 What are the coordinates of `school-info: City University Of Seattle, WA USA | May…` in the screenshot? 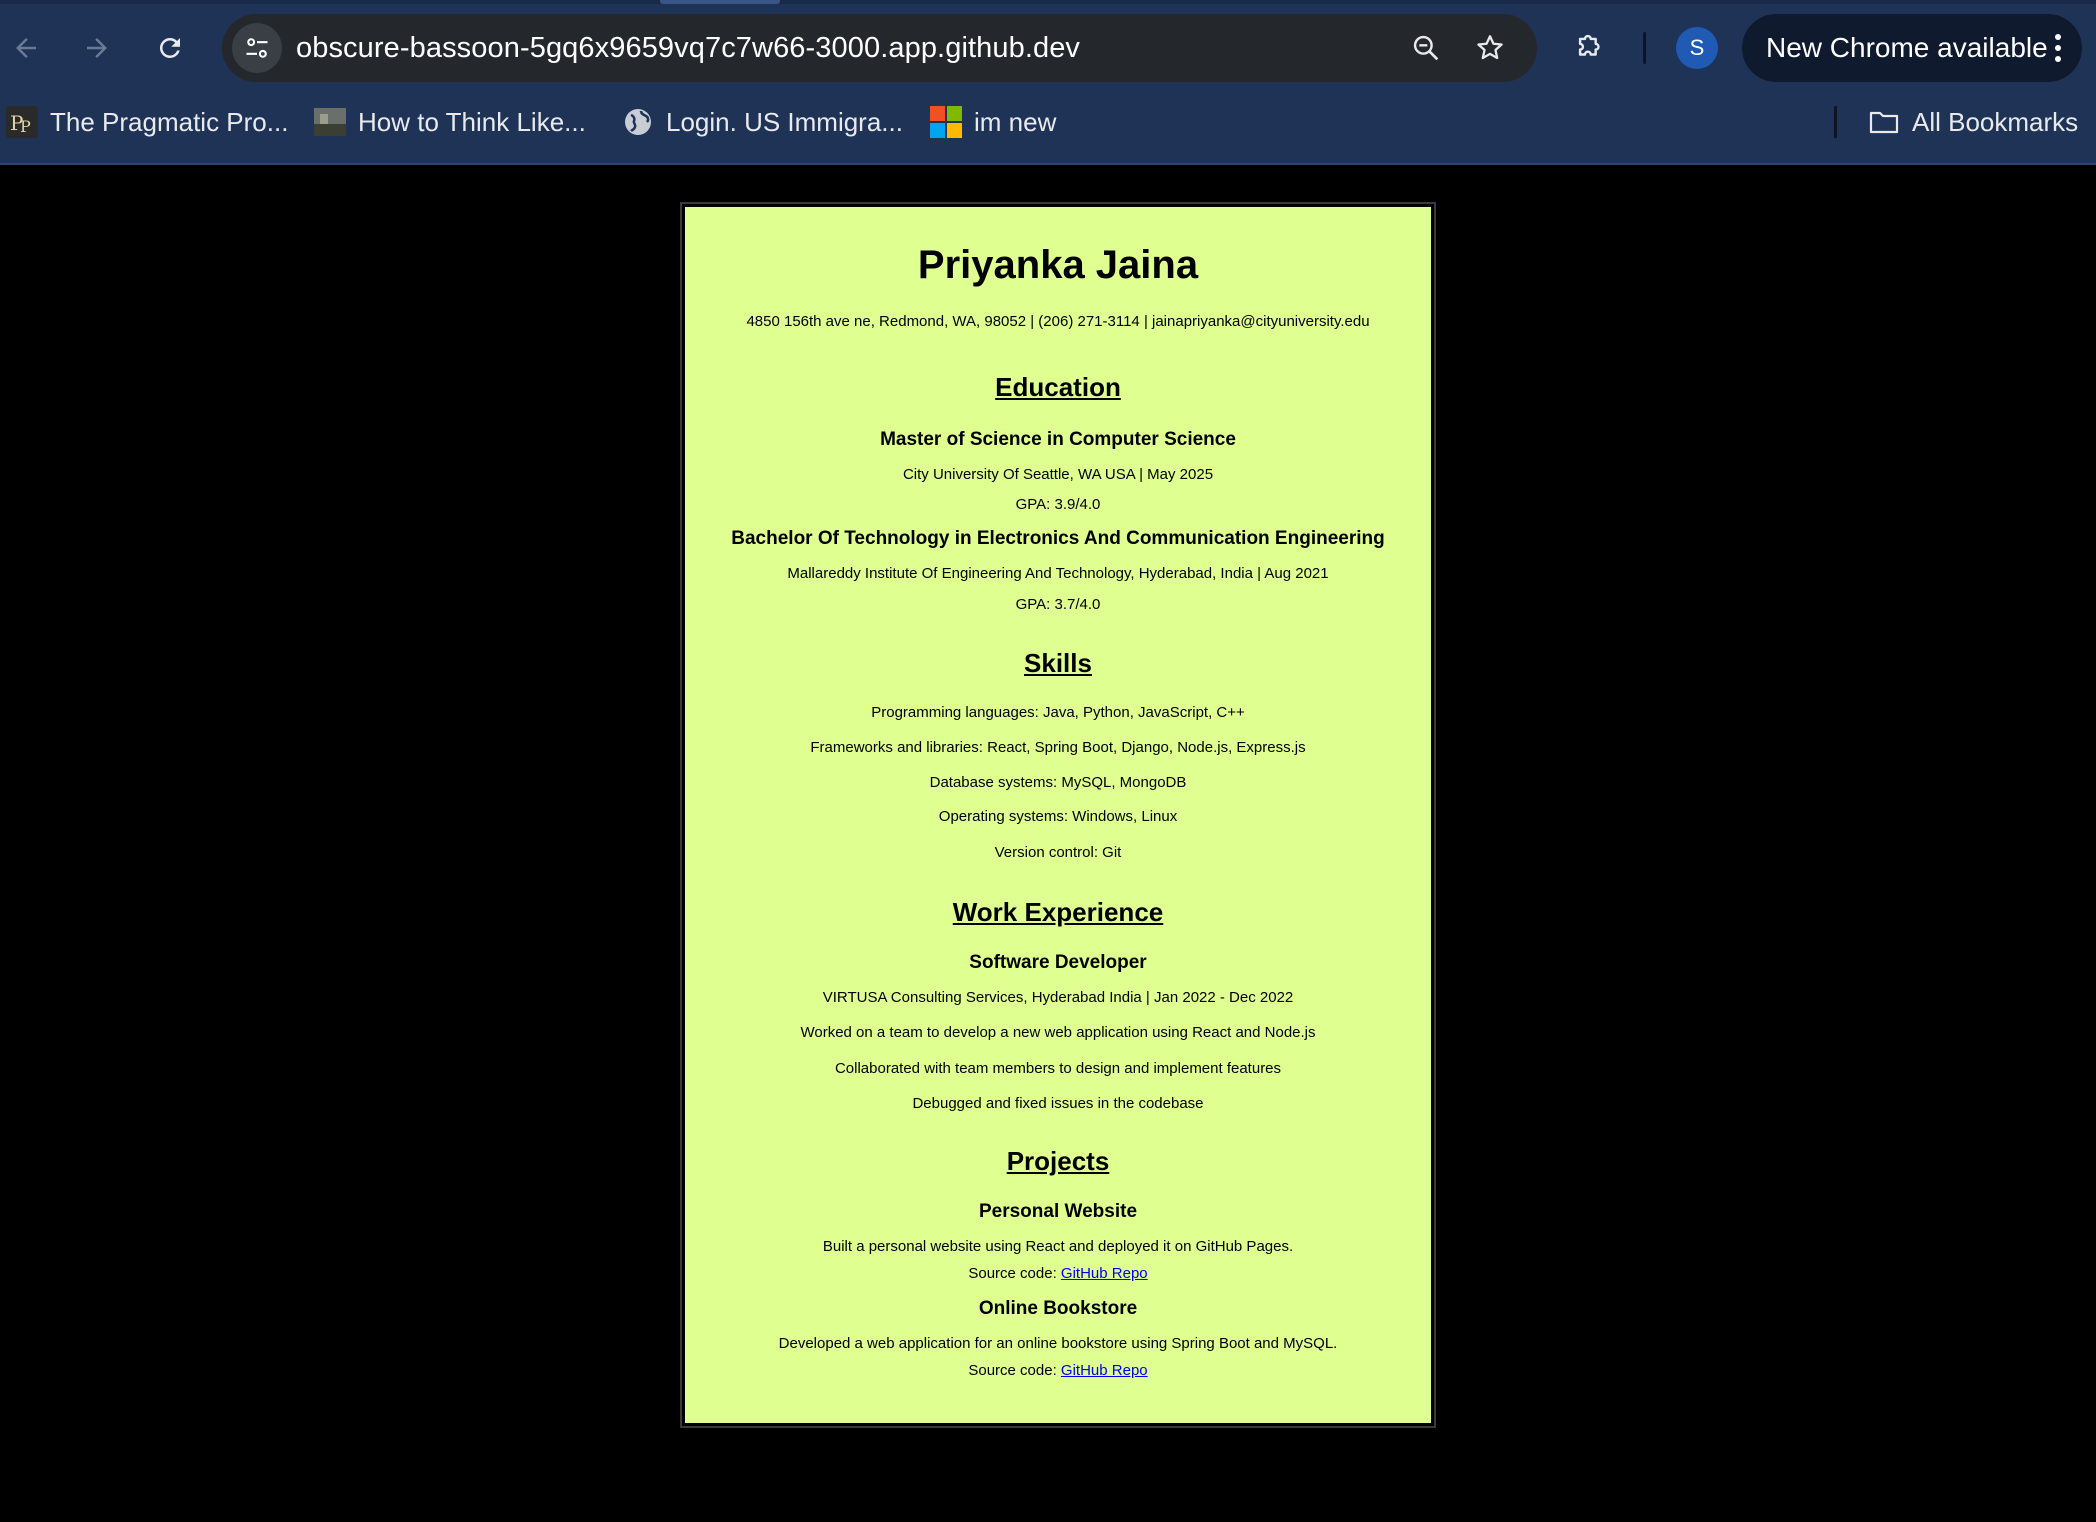 It's located at (1058, 474).